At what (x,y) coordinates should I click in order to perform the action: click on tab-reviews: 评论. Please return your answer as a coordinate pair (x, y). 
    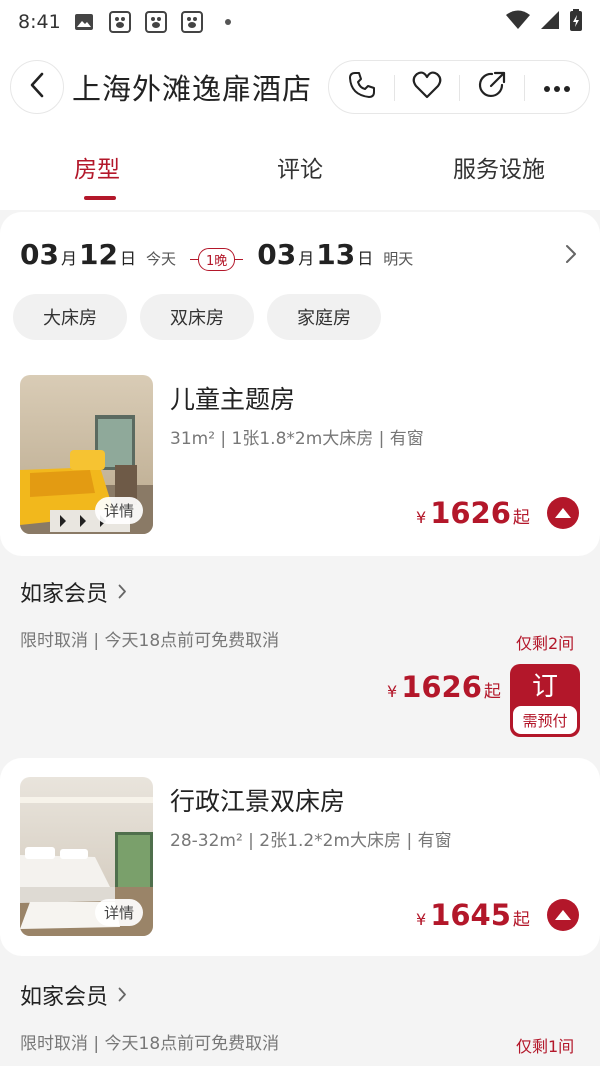
    Looking at the image, I should click on (300, 167).